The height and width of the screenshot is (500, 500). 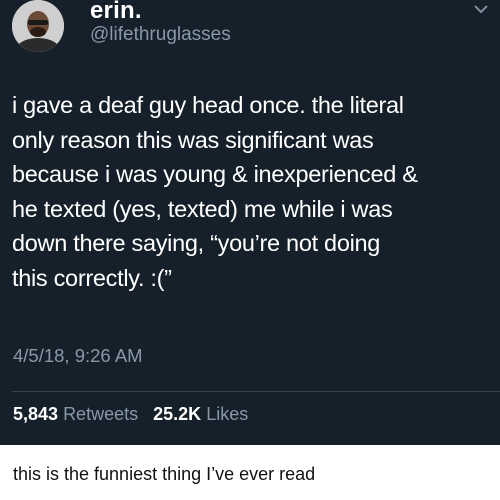 What do you see at coordinates (177, 414) in the screenshot?
I see `likes-count: 25.2K` at bounding box center [177, 414].